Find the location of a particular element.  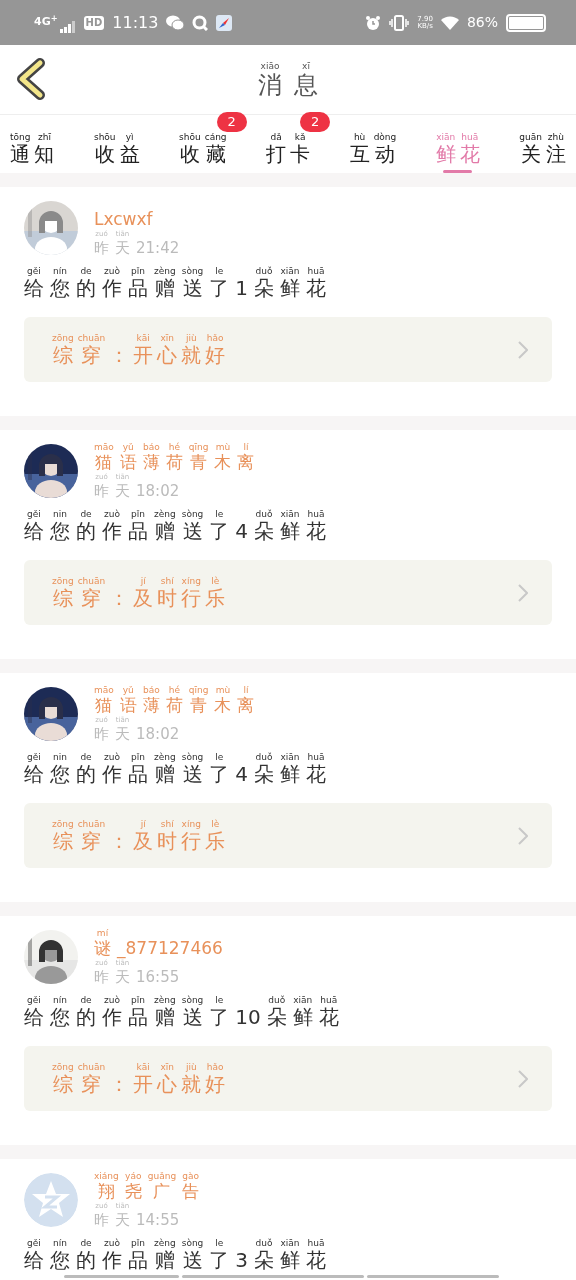

page-title: xiāo 消 xī 息 is located at coordinates (288, 79).